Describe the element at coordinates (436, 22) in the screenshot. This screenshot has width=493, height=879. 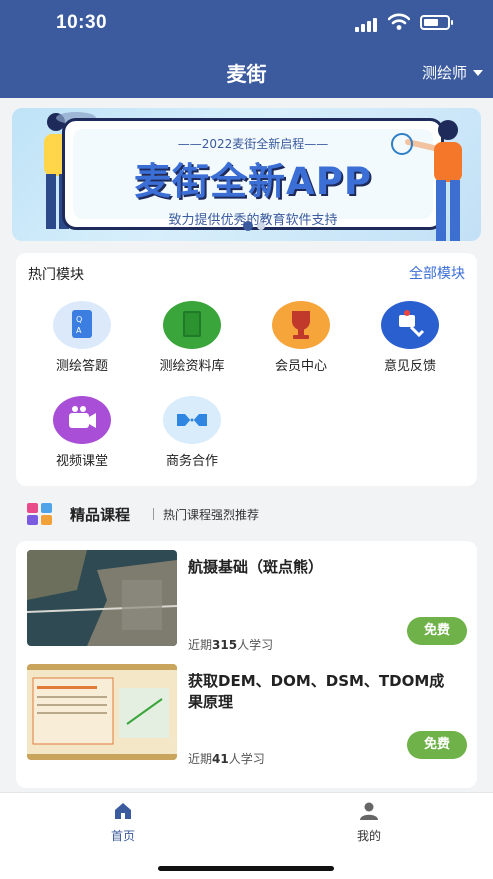
I see `battery-icon` at that location.